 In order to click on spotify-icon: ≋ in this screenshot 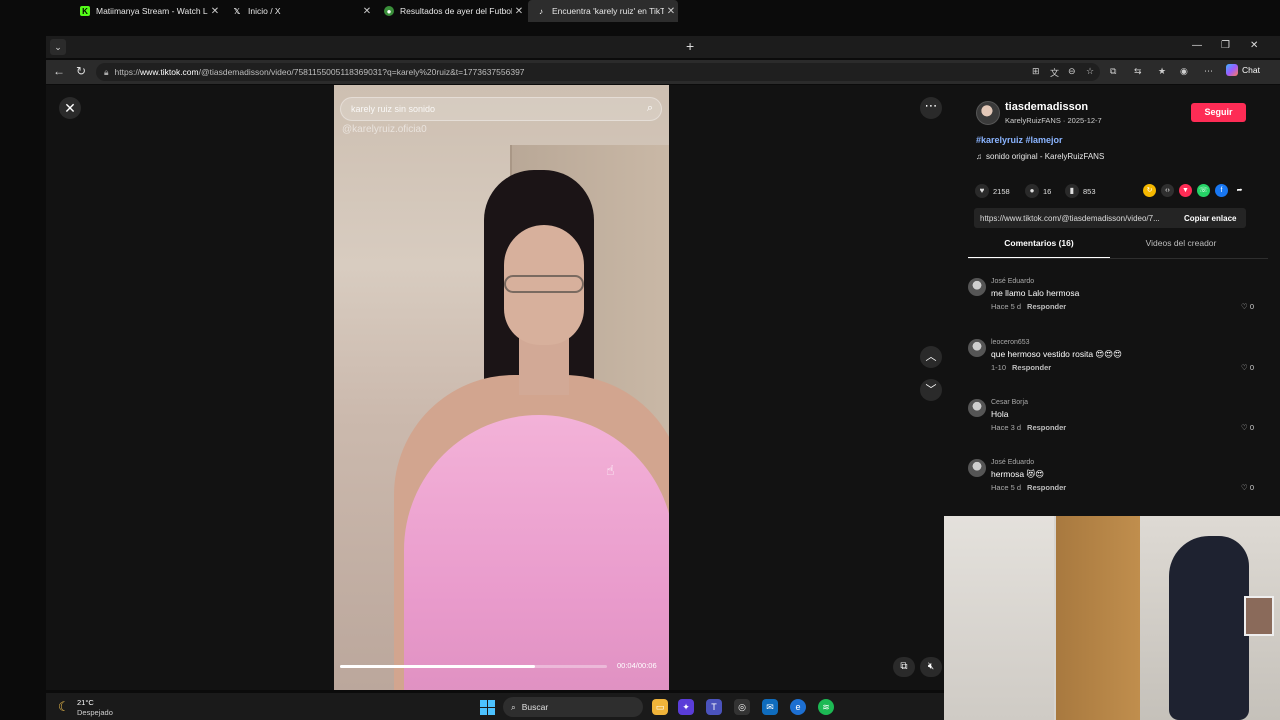, I will do `click(826, 707)`.